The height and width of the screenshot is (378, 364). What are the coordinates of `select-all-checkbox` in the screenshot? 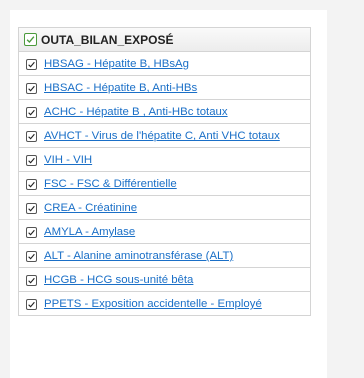 It's located at (30, 39).